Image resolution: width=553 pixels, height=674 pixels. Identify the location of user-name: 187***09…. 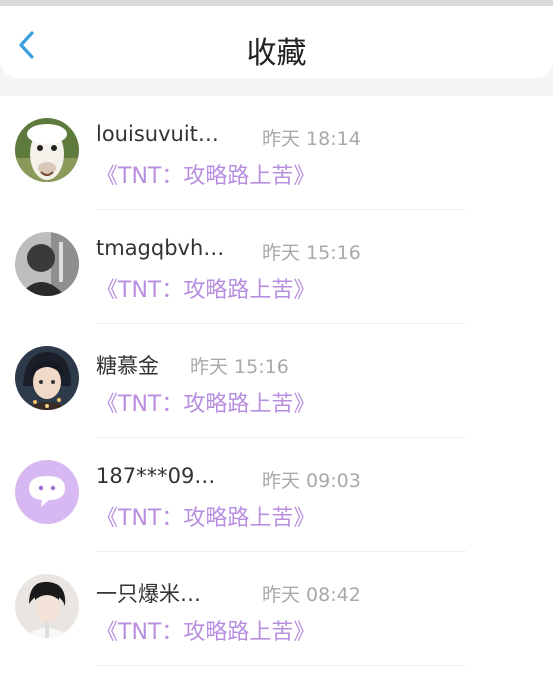
(156, 476).